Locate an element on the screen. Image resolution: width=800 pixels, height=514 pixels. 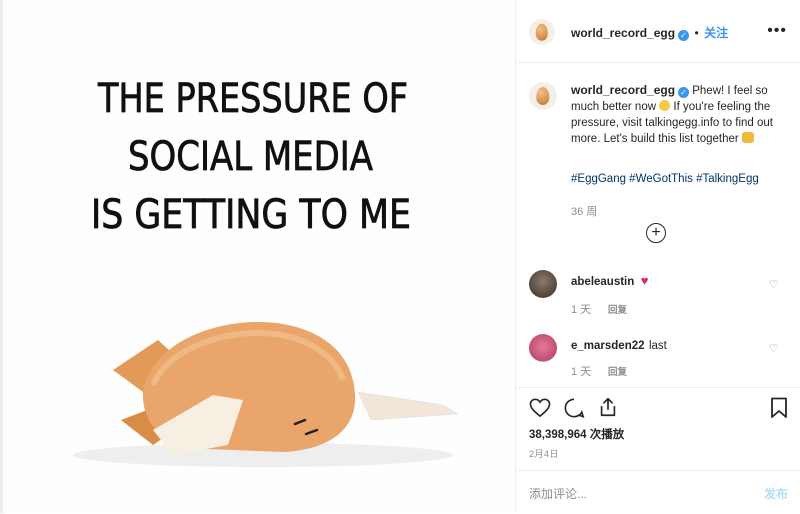
caption-avatar is located at coordinates (543, 96).